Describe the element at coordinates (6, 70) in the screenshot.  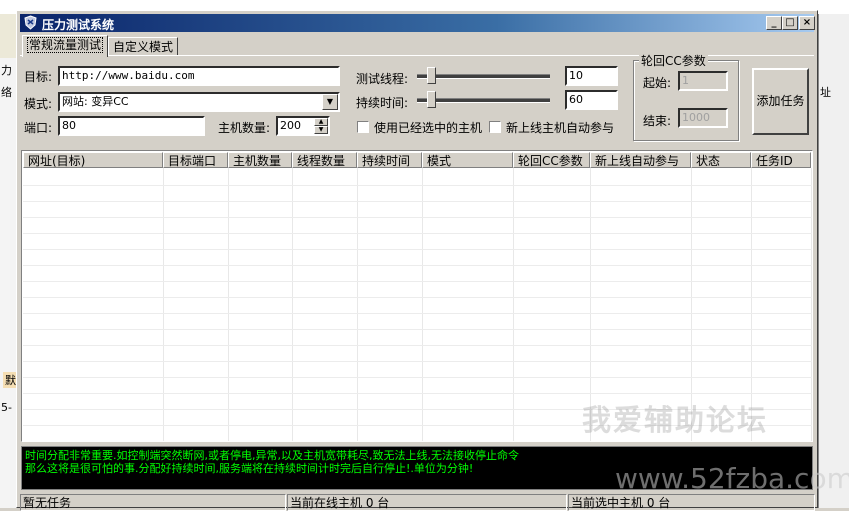
I see `background-label: 力` at that location.